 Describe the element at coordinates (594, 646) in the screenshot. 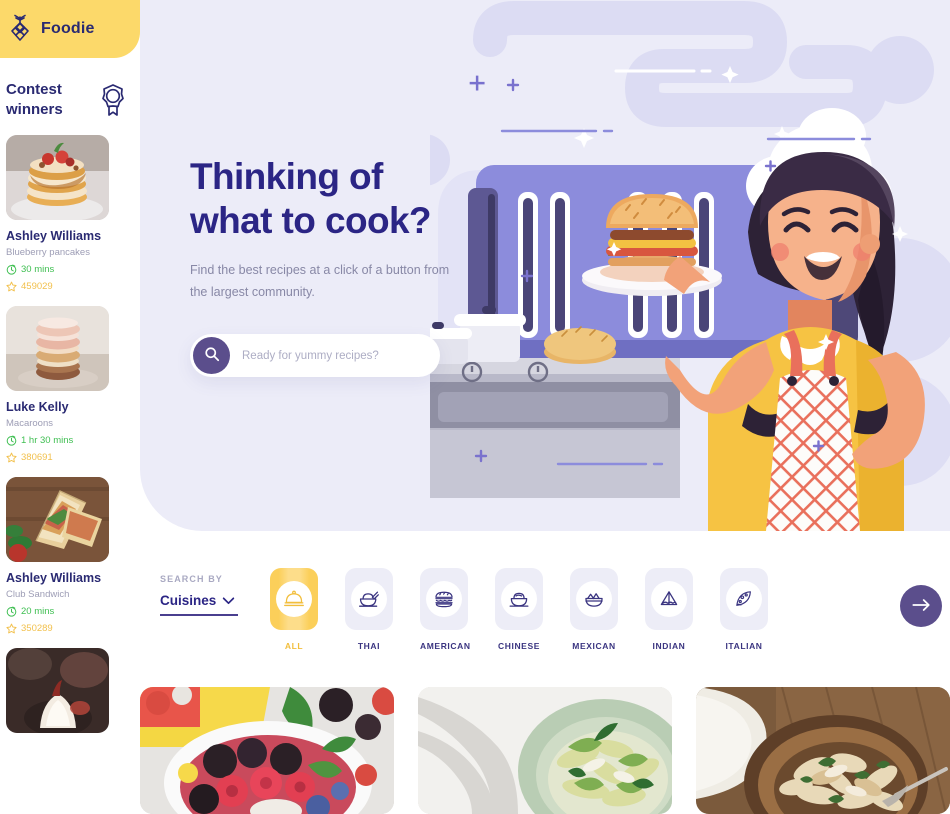

I see `cuisine-label: MEXICAN` at that location.